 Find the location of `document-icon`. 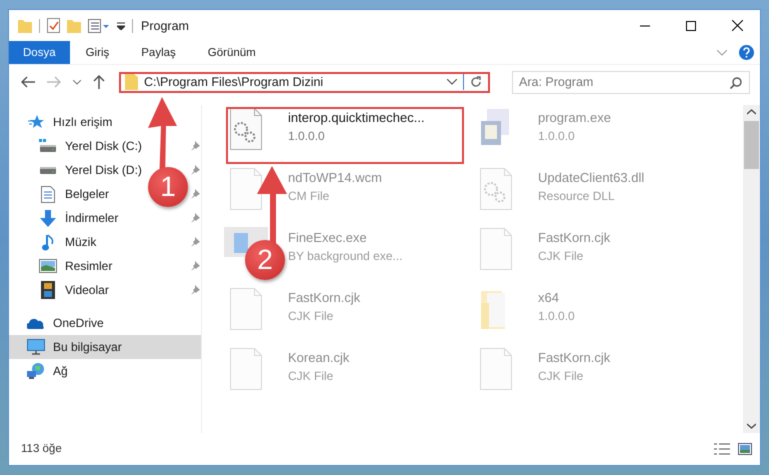

document-icon is located at coordinates (48, 194).